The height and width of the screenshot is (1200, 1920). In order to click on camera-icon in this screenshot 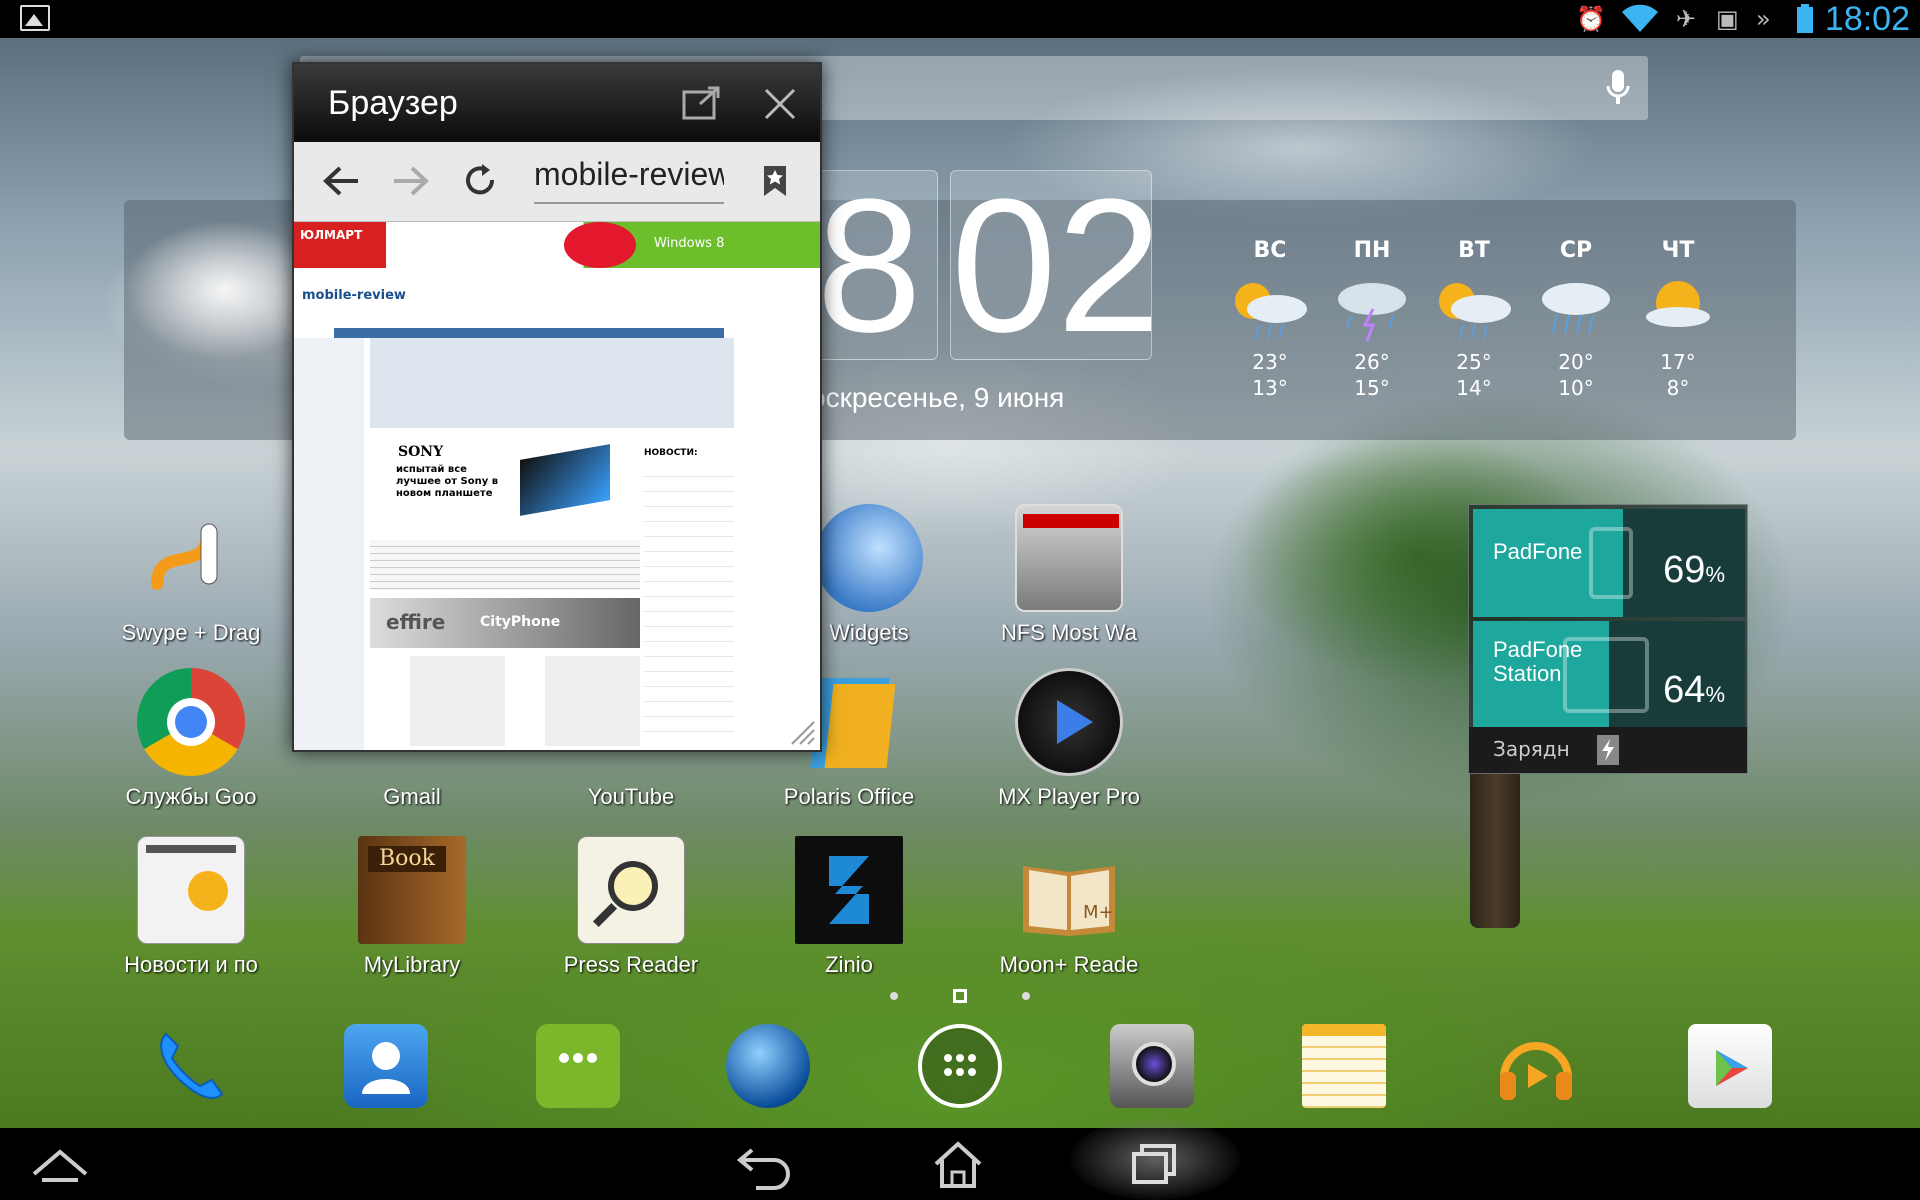, I will do `click(1152, 1066)`.